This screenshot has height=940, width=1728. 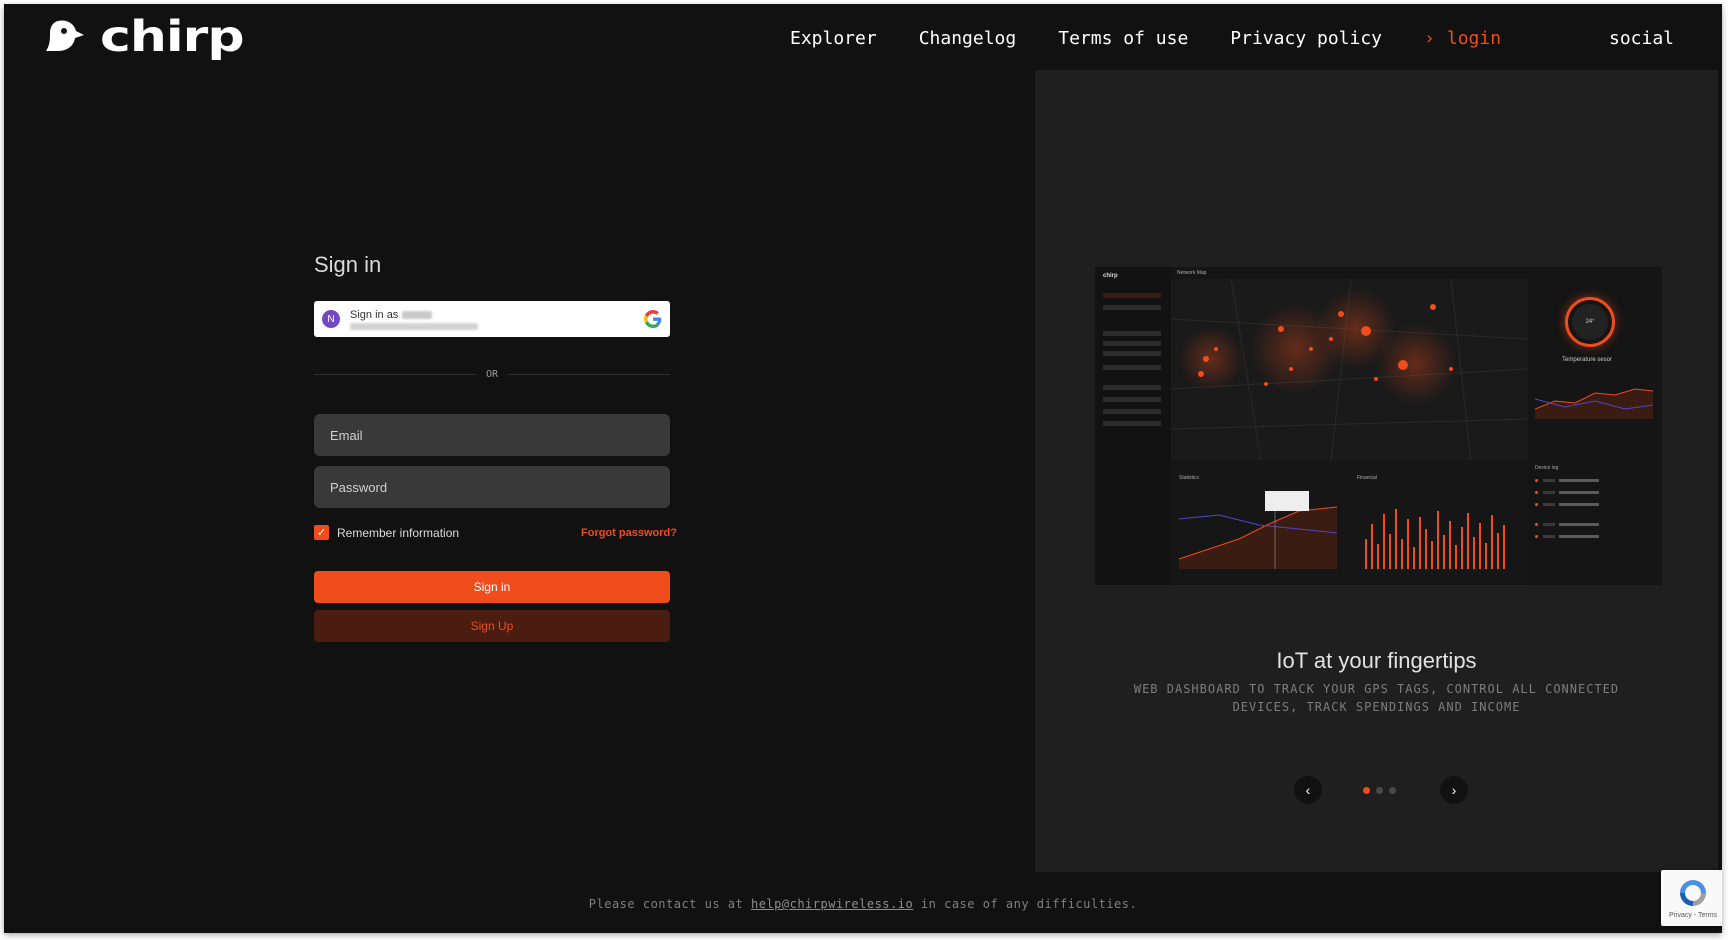 What do you see at coordinates (492, 435) in the screenshot?
I see `email-field` at bounding box center [492, 435].